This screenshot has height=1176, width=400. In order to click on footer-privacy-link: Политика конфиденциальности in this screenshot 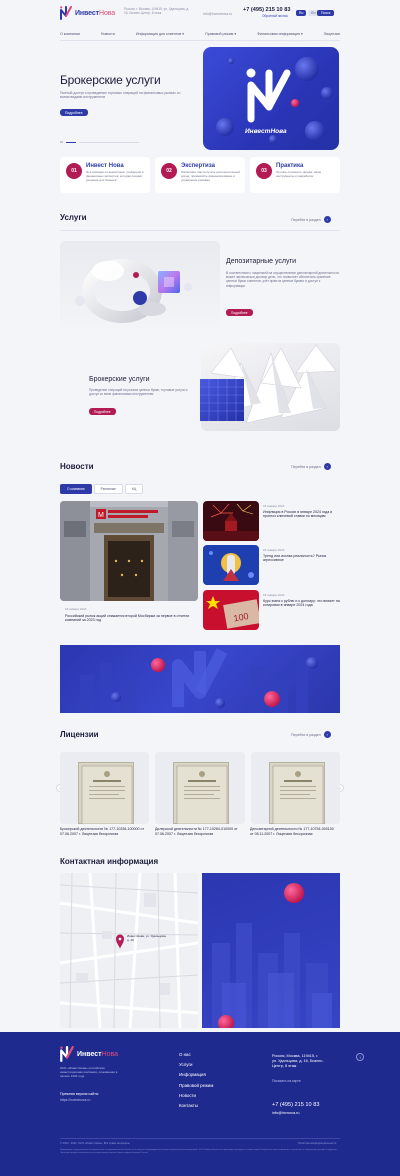, I will do `click(317, 1143)`.